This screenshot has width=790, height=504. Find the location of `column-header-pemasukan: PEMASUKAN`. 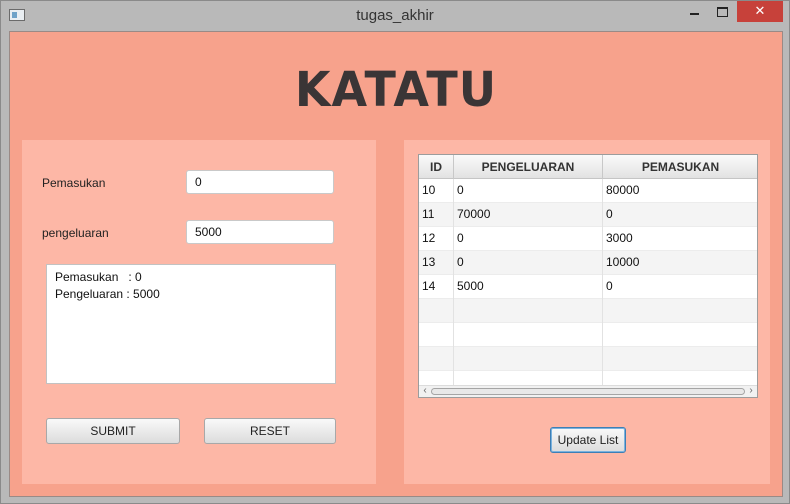

column-header-pemasukan: PEMASUKAN is located at coordinates (680, 167).